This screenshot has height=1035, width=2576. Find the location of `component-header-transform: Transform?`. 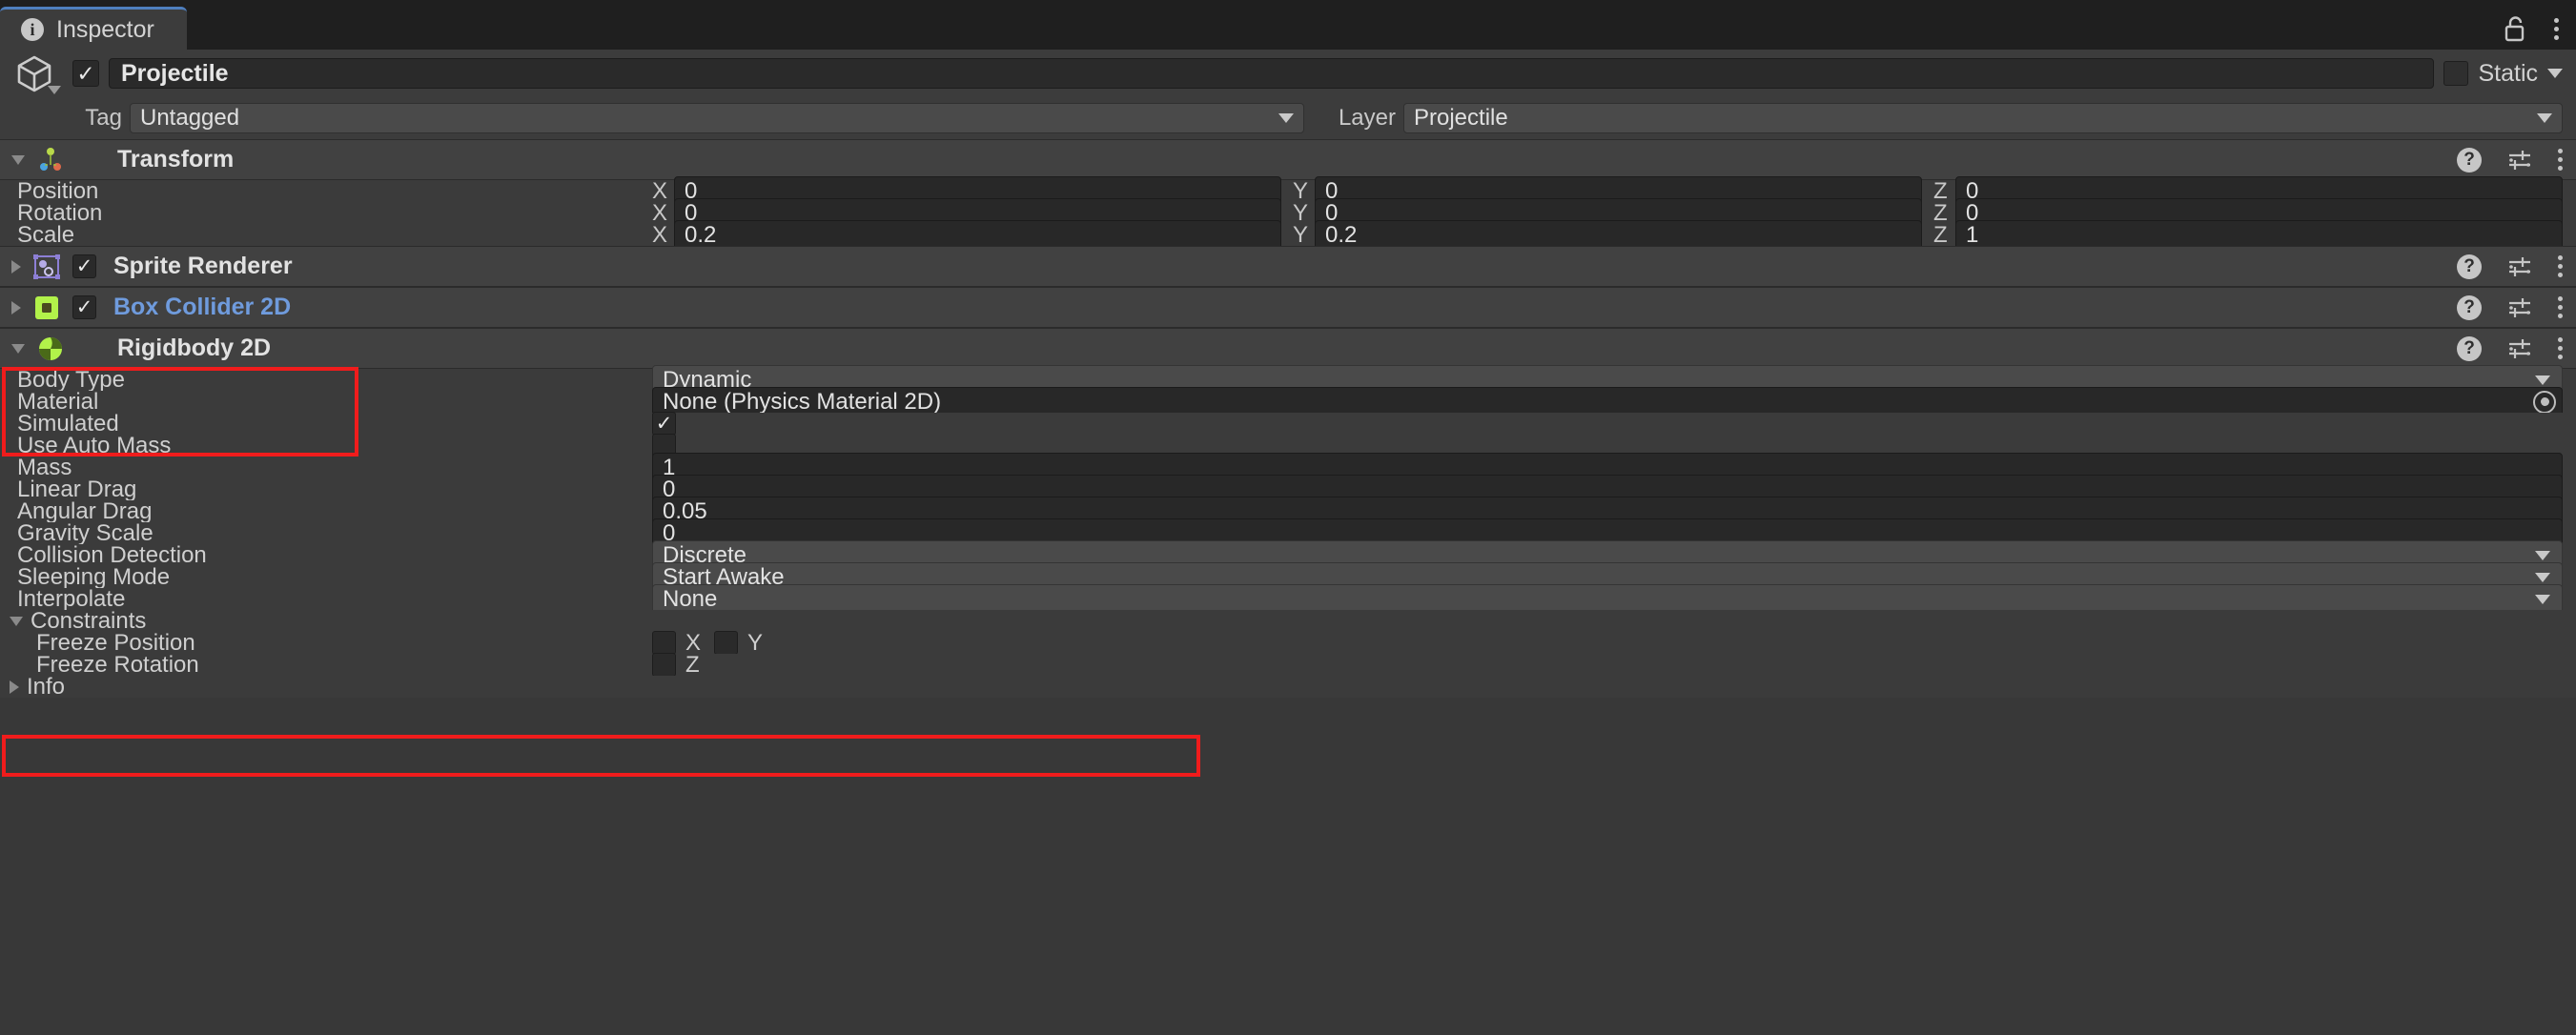

component-header-transform: Transform? is located at coordinates (1288, 159).